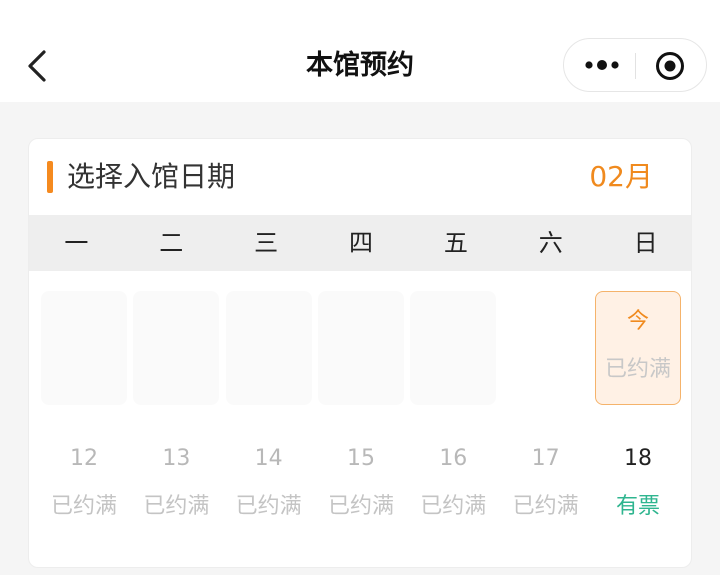  Describe the element at coordinates (637, 321) in the screenshot. I see `day-number: 今` at that location.